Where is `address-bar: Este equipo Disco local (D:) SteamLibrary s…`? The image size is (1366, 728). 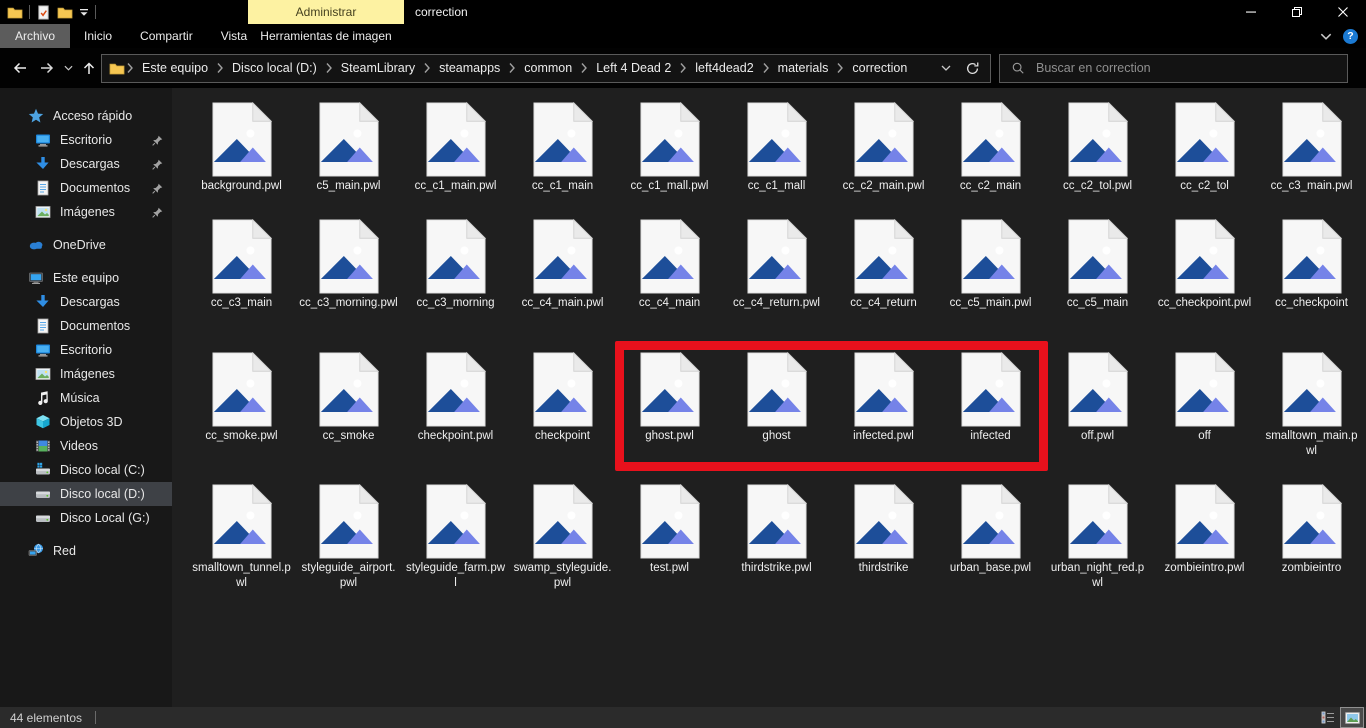 address-bar: Este equipo Disco local (D:) SteamLibrary s… is located at coordinates (546, 68).